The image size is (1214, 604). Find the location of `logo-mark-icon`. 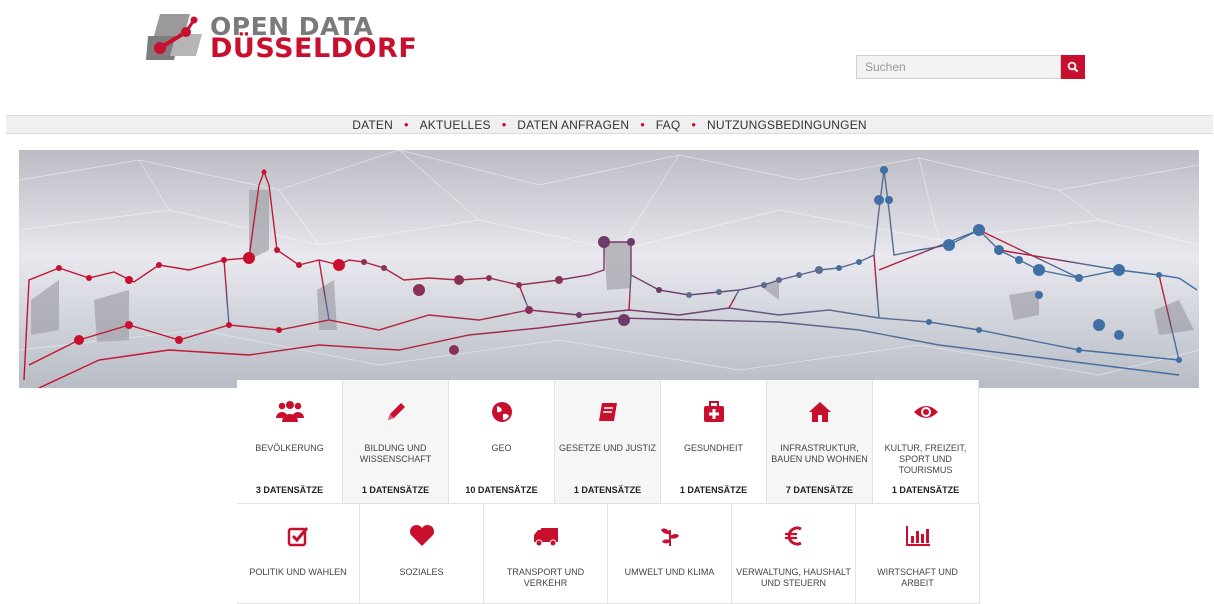

logo-mark-icon is located at coordinates (174, 37).